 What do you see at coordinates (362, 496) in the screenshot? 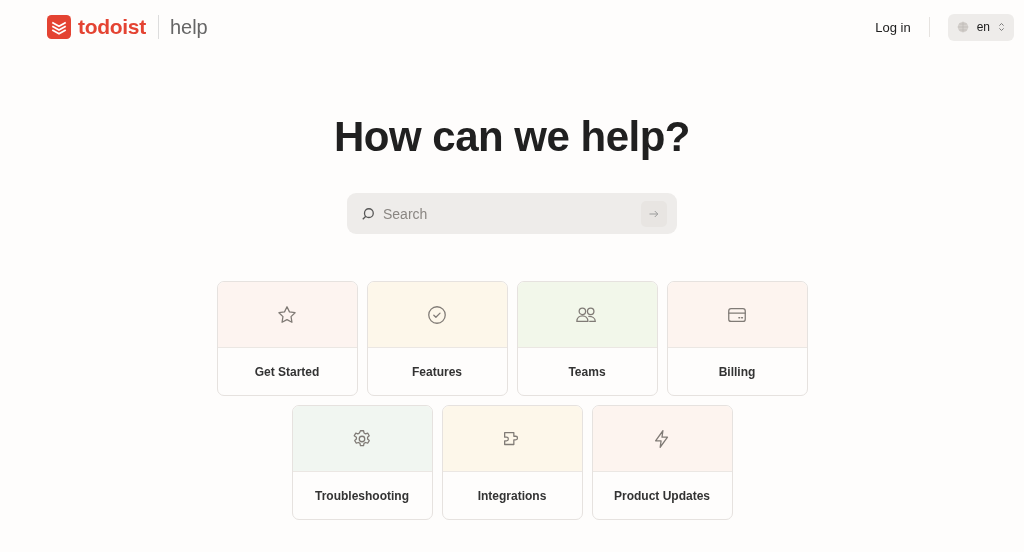
I see `category-label: Troubleshooting` at bounding box center [362, 496].